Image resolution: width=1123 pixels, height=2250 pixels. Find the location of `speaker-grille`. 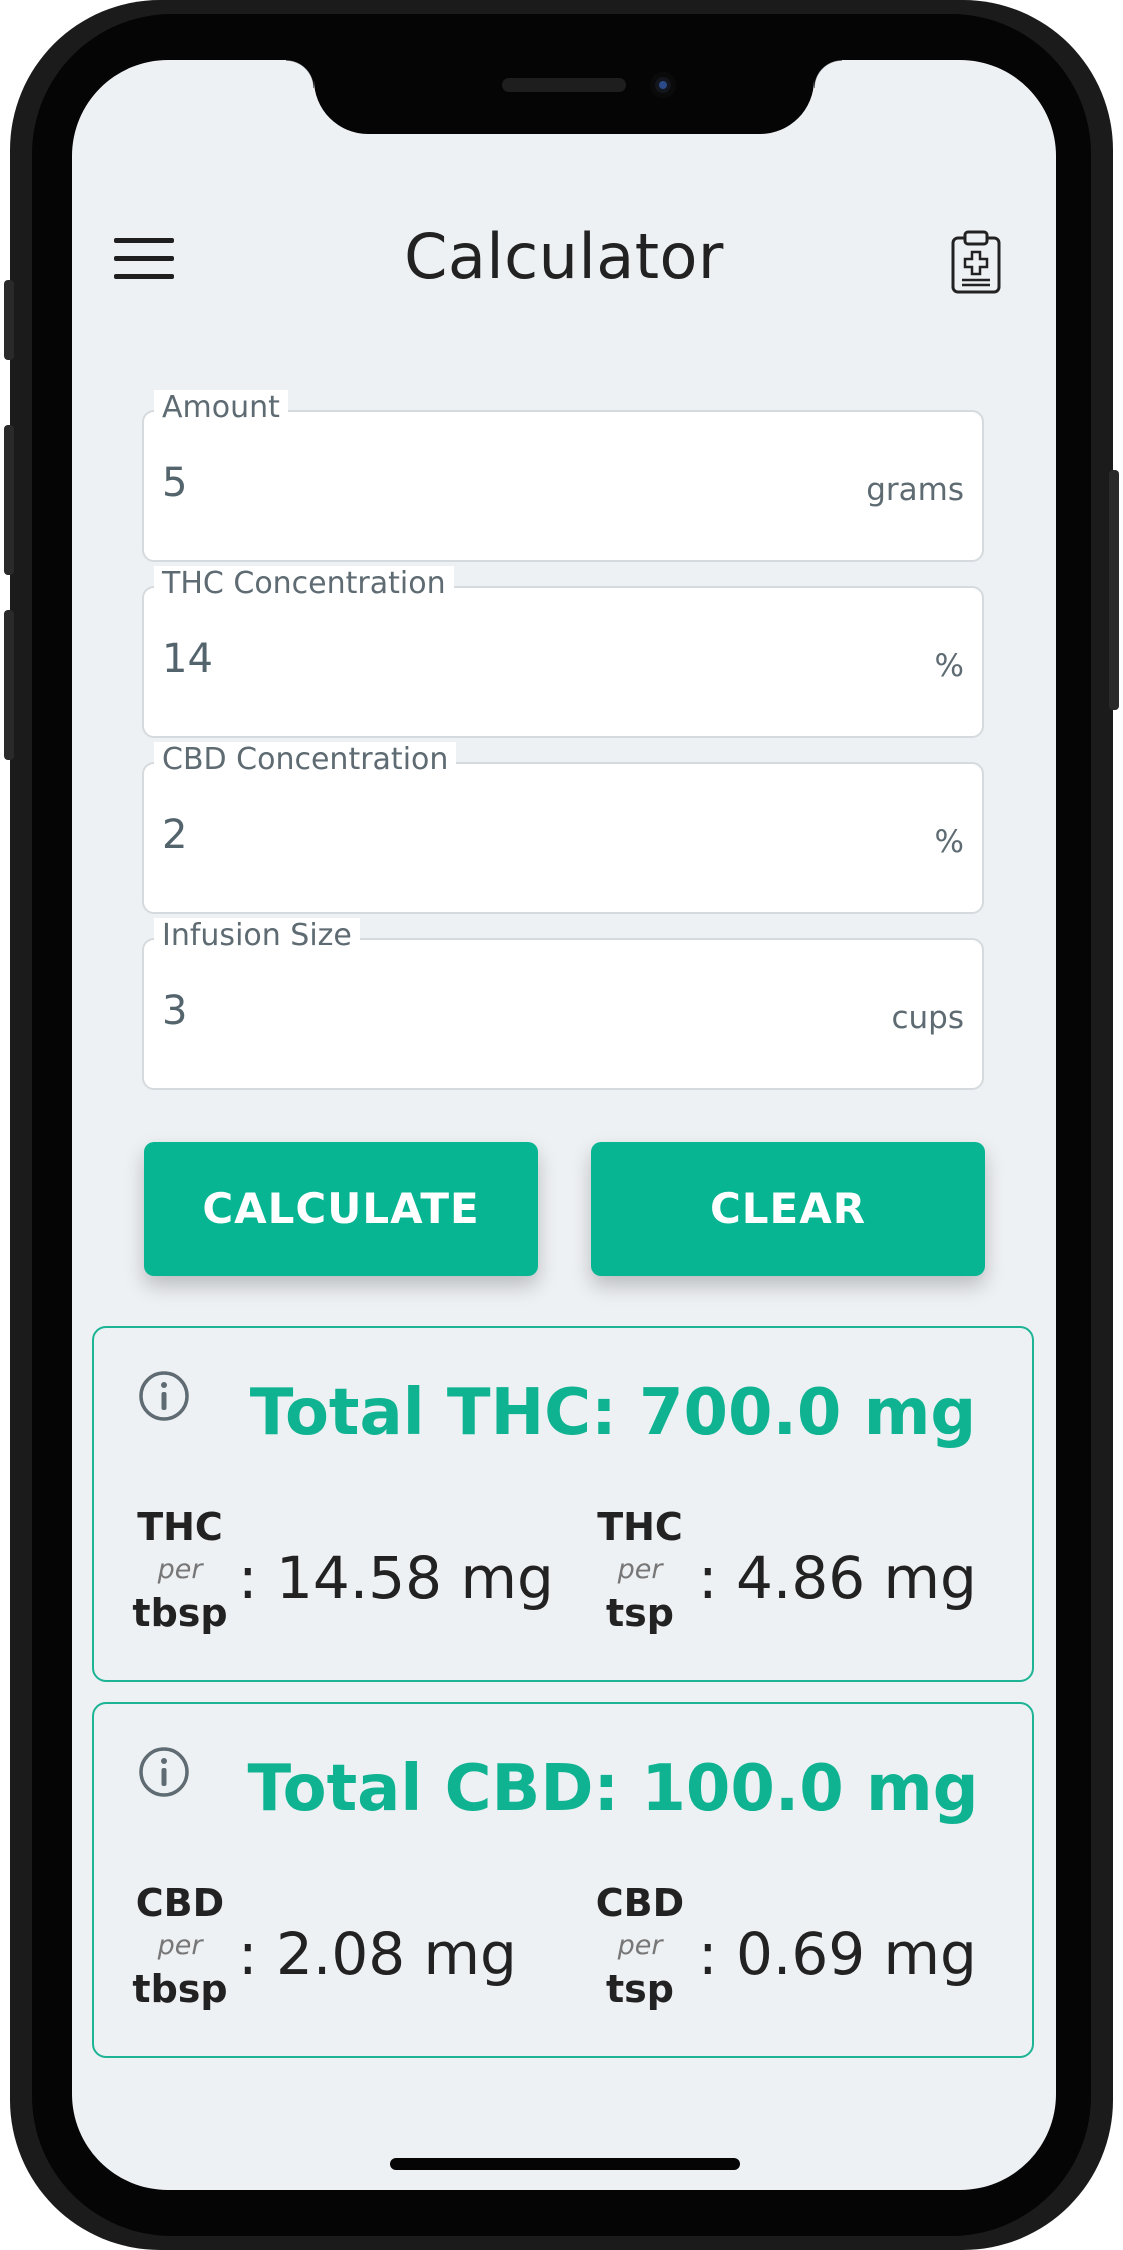

speaker-grille is located at coordinates (564, 85).